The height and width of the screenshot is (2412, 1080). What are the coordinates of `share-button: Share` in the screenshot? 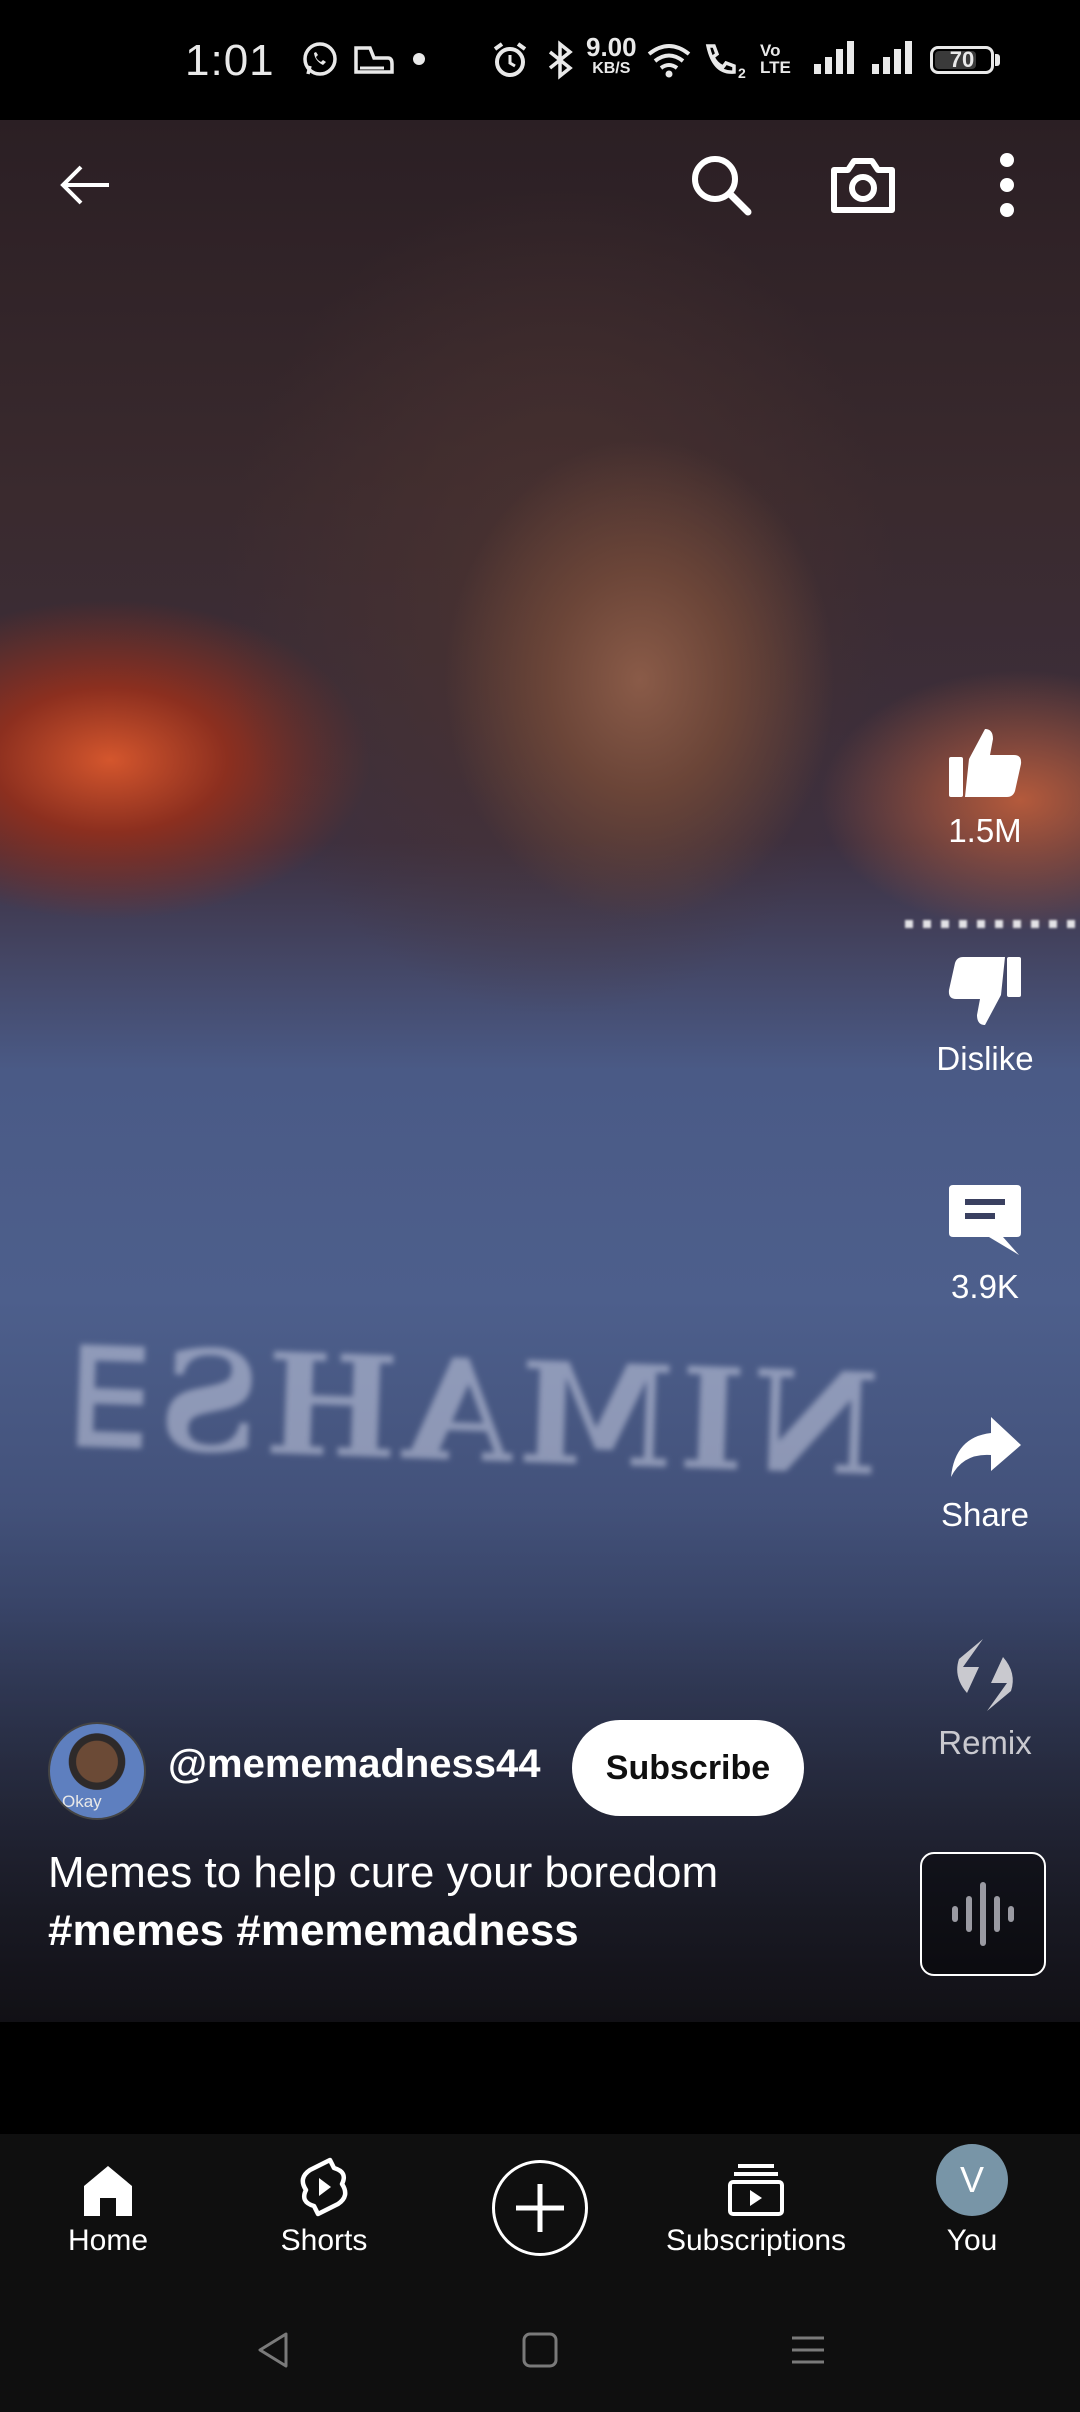 It's located at (985, 1463).